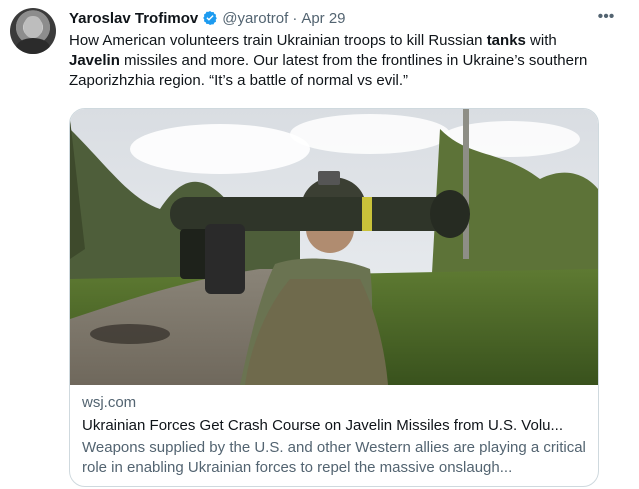  I want to click on tweet-text-part-2: with, so click(541, 40).